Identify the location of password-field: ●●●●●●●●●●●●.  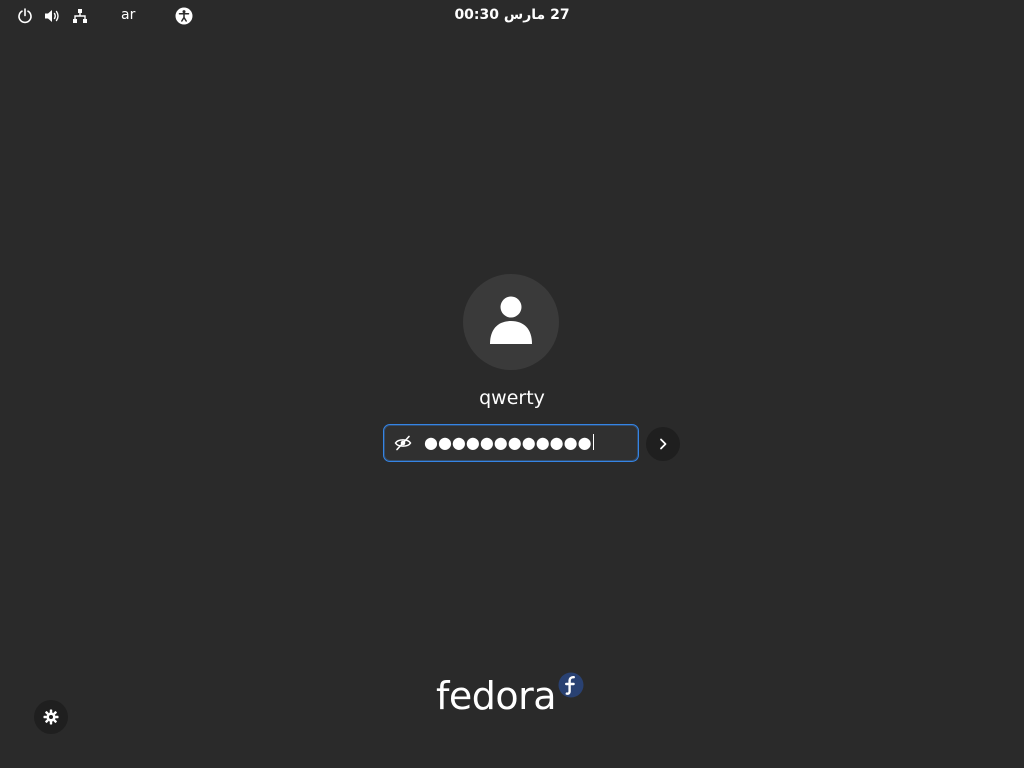
(511, 443).